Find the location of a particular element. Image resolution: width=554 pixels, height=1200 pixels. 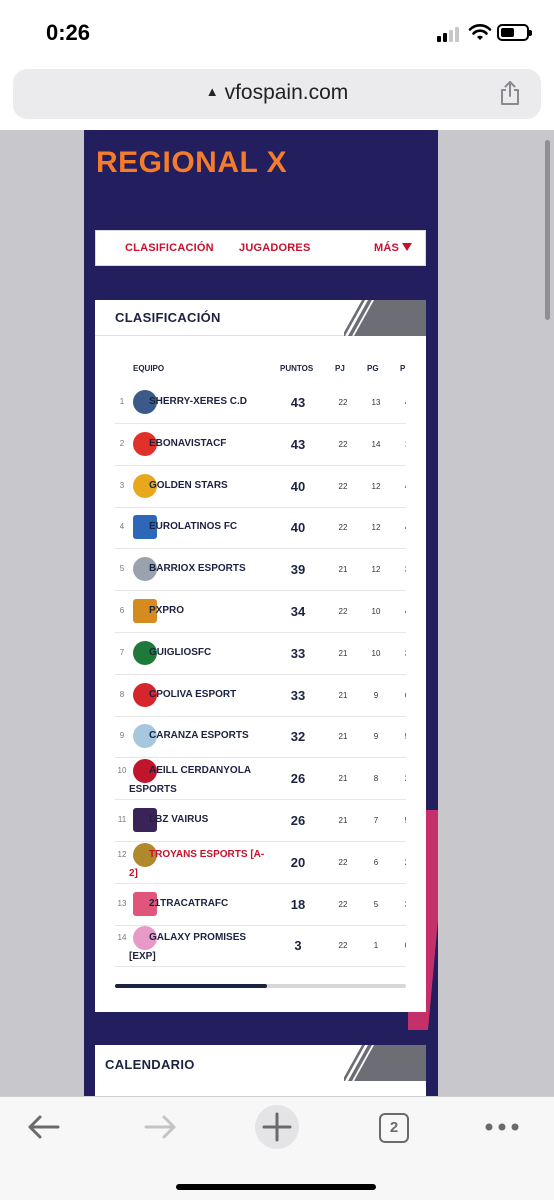

column-header-team: EQUIPO is located at coordinates (149, 368).